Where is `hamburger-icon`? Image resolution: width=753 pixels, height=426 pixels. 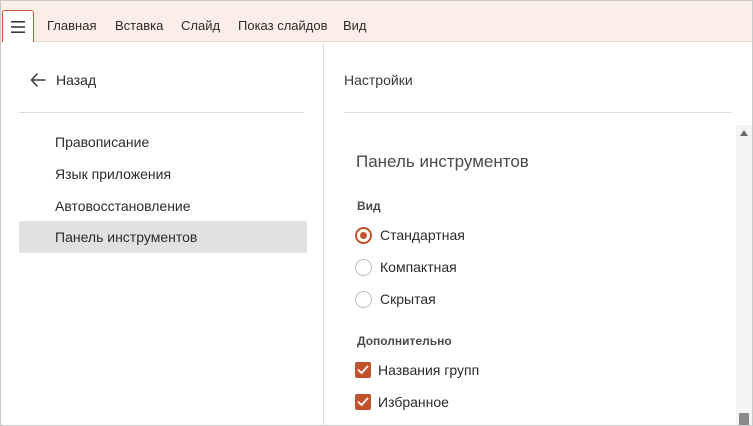
hamburger-icon is located at coordinates (18, 26).